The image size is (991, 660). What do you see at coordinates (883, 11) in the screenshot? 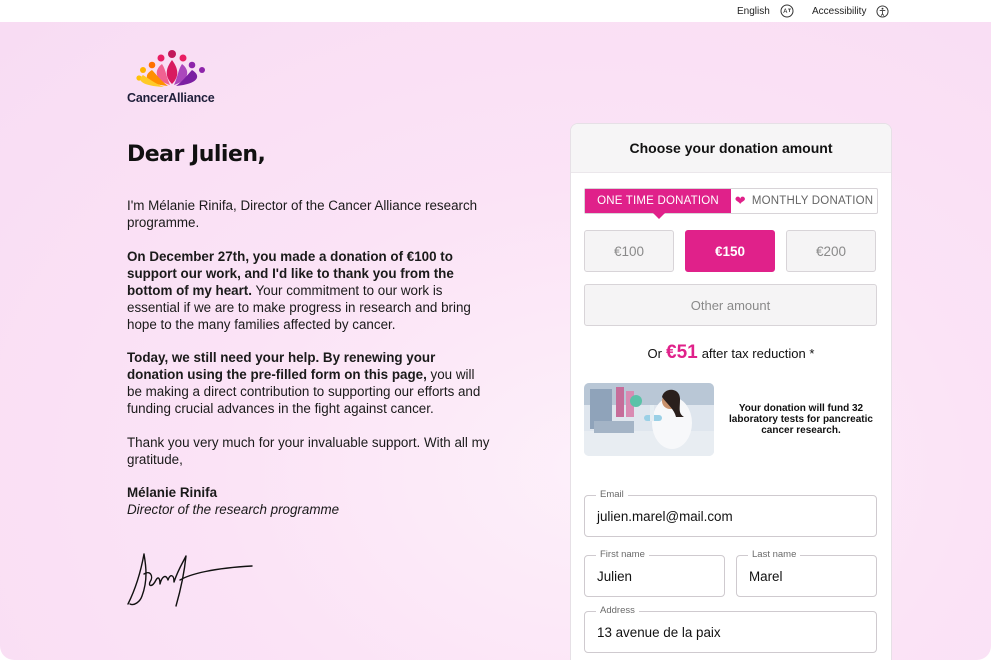
I see `accessibility-icon` at bounding box center [883, 11].